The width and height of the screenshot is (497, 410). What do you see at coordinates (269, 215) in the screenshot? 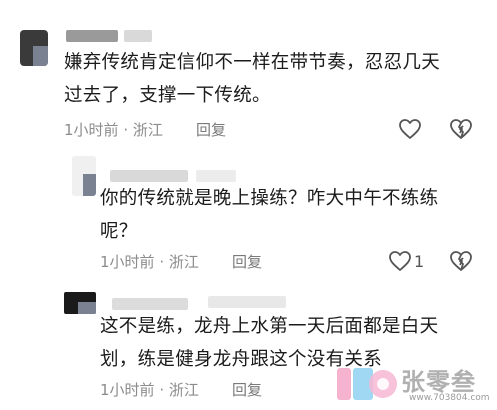
I see `comment-text: 你的传统就是晚上操练？咋大中午不练练 呢？` at bounding box center [269, 215].